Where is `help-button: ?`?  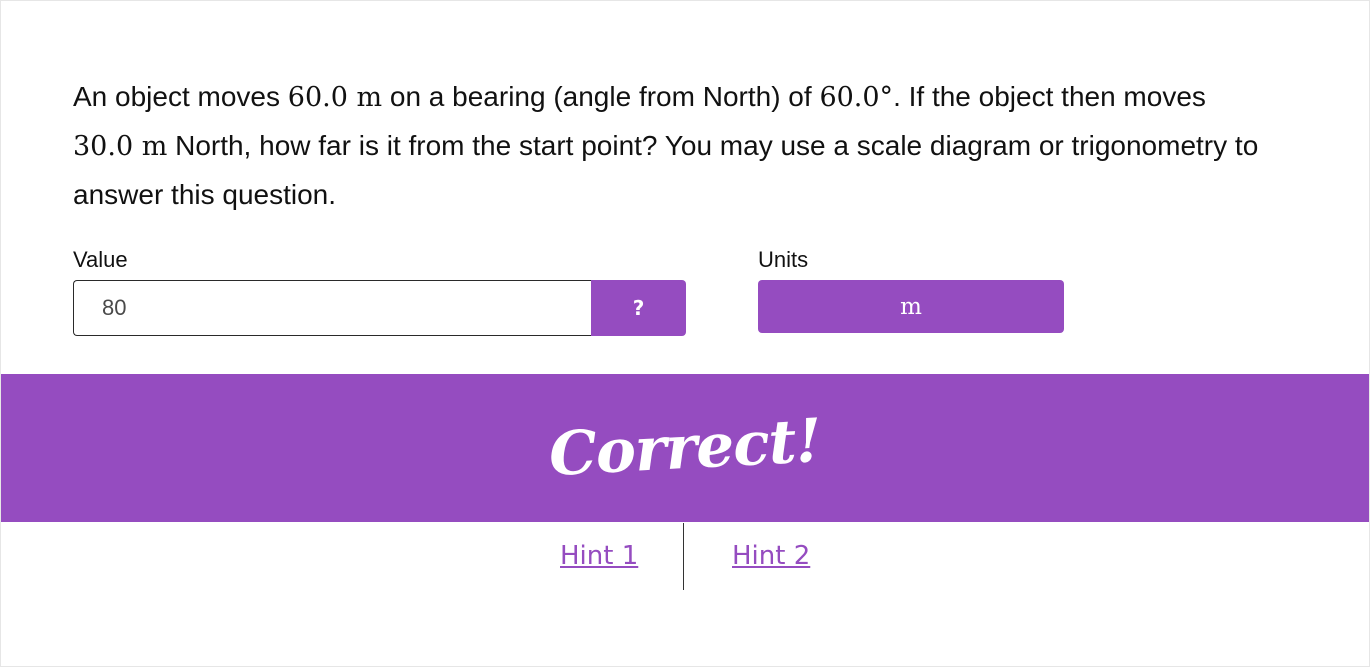 help-button: ? is located at coordinates (638, 308).